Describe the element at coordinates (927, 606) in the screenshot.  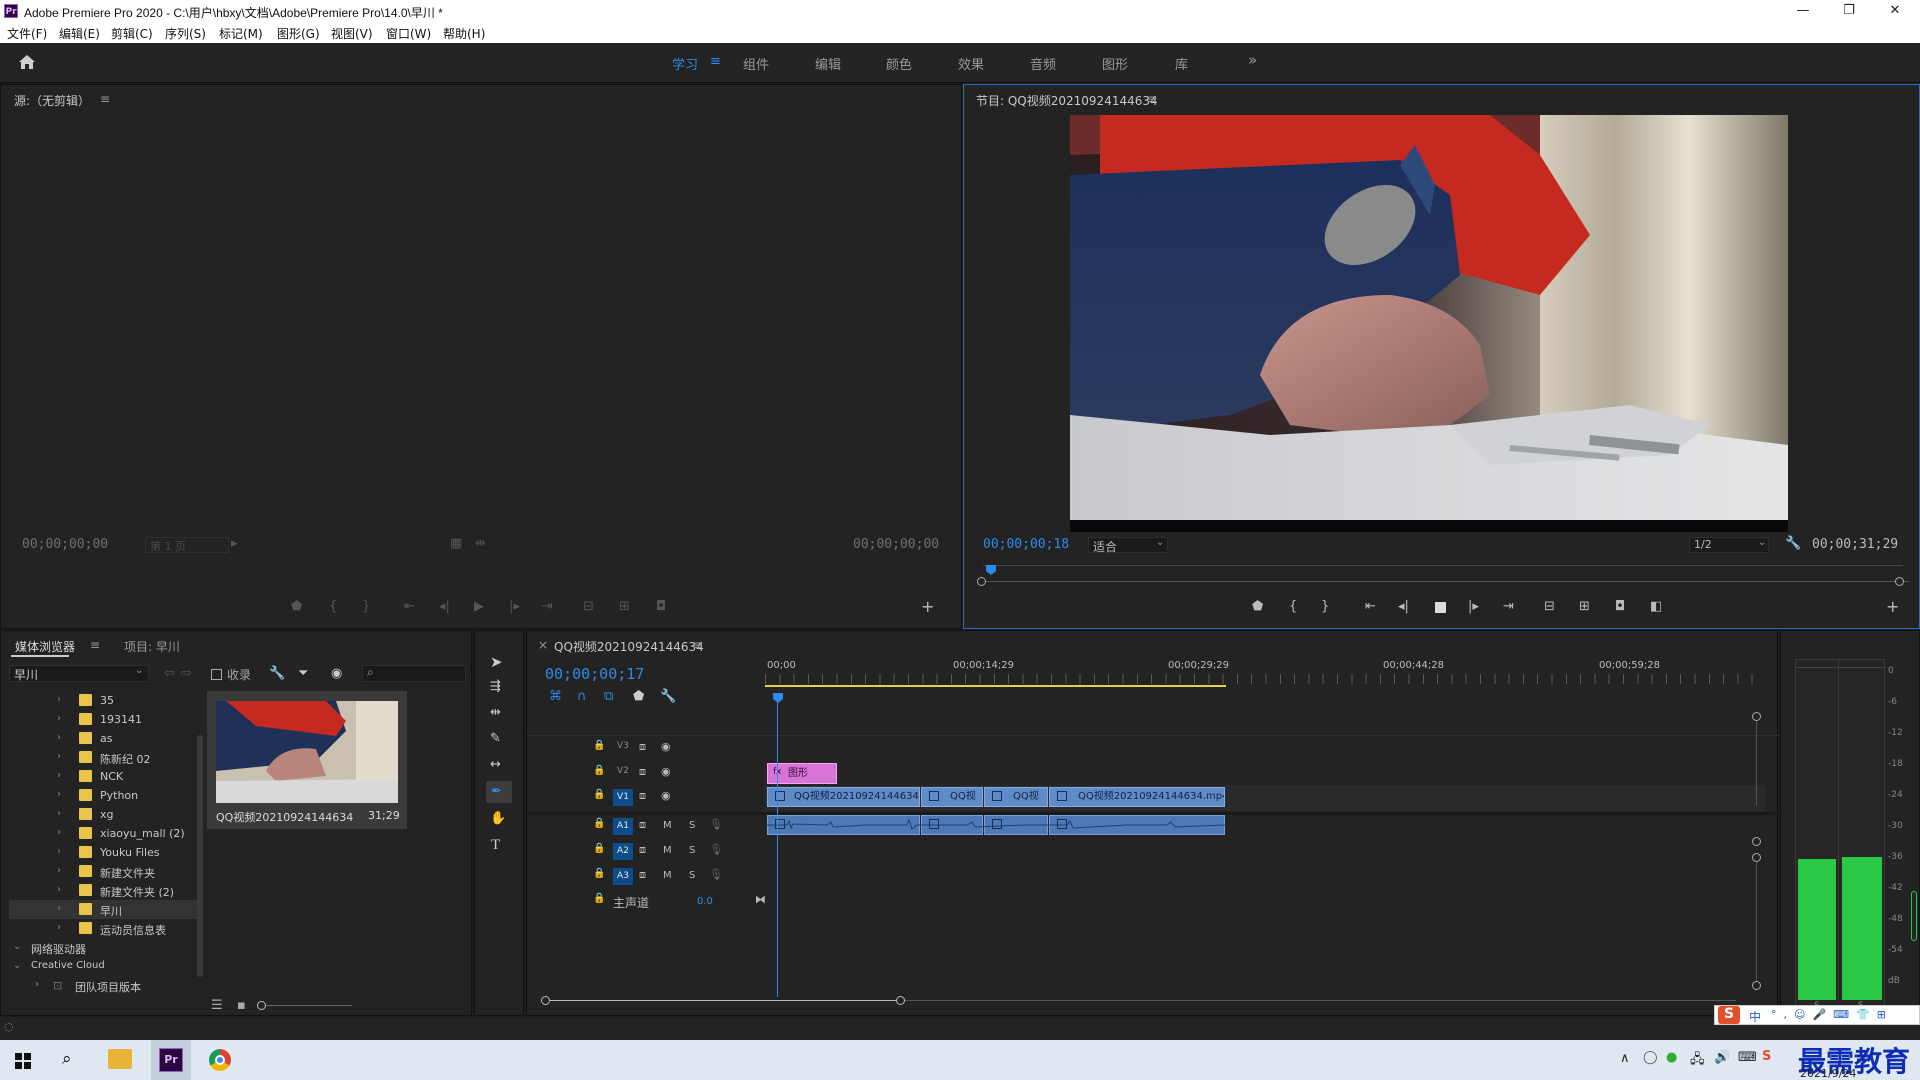
I see `source-add-button-icon: +` at that location.